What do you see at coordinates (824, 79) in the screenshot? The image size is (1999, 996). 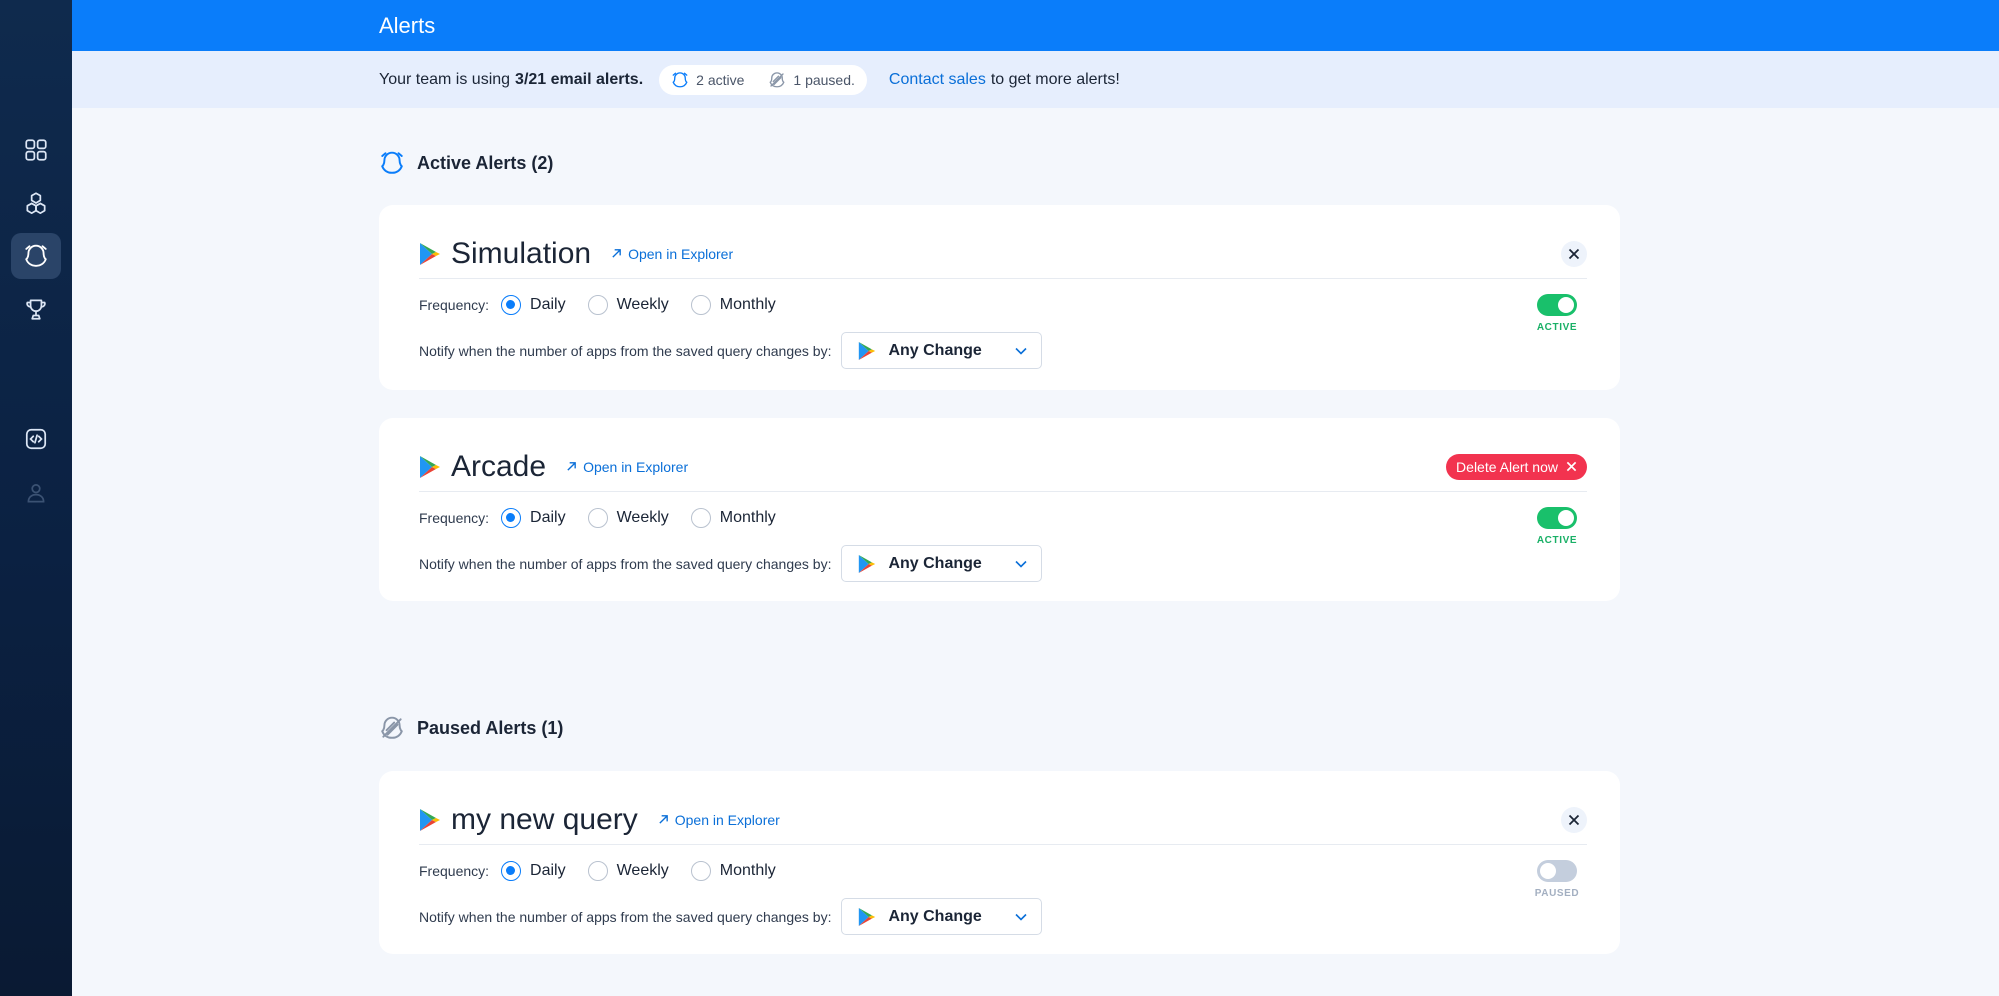 I see `paused-count: 1 paused.` at bounding box center [824, 79].